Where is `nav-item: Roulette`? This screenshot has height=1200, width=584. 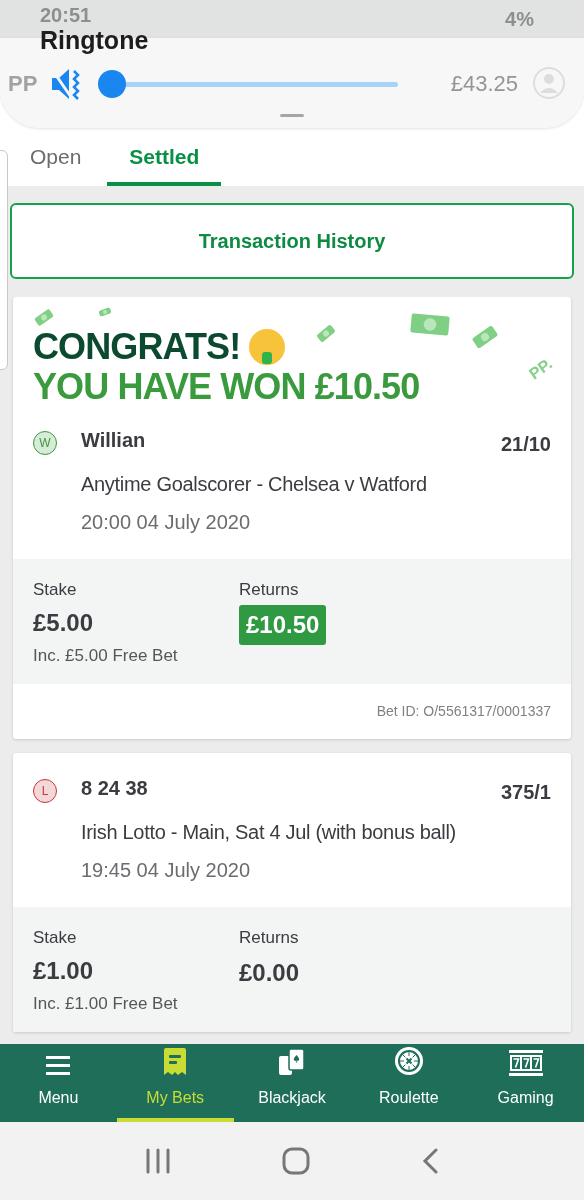
nav-item: Roulette is located at coordinates (409, 1083).